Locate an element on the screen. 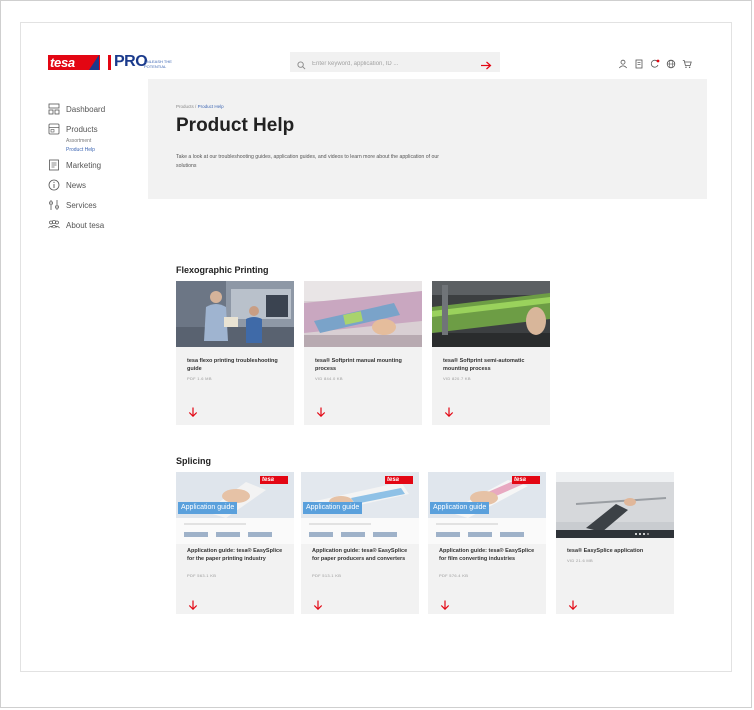 The height and width of the screenshot is (710, 754). marketing-icon is located at coordinates (54, 165).